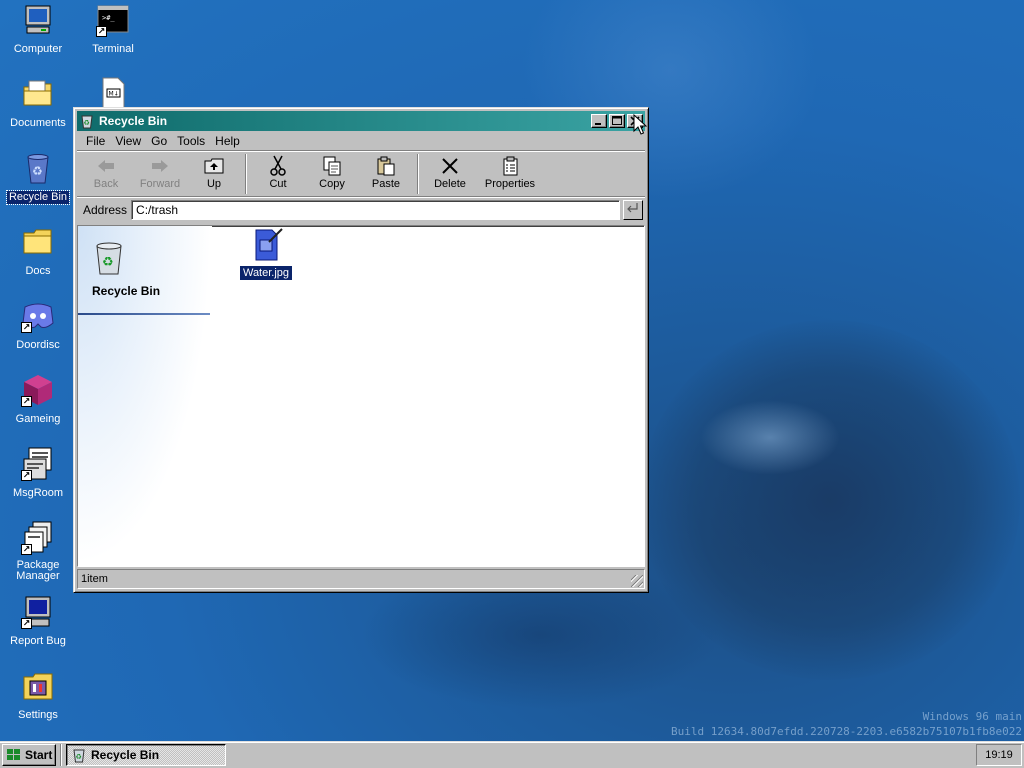 The width and height of the screenshot is (1024, 768). Describe the element at coordinates (227, 141) in the screenshot. I see `menu-help: Help` at that location.